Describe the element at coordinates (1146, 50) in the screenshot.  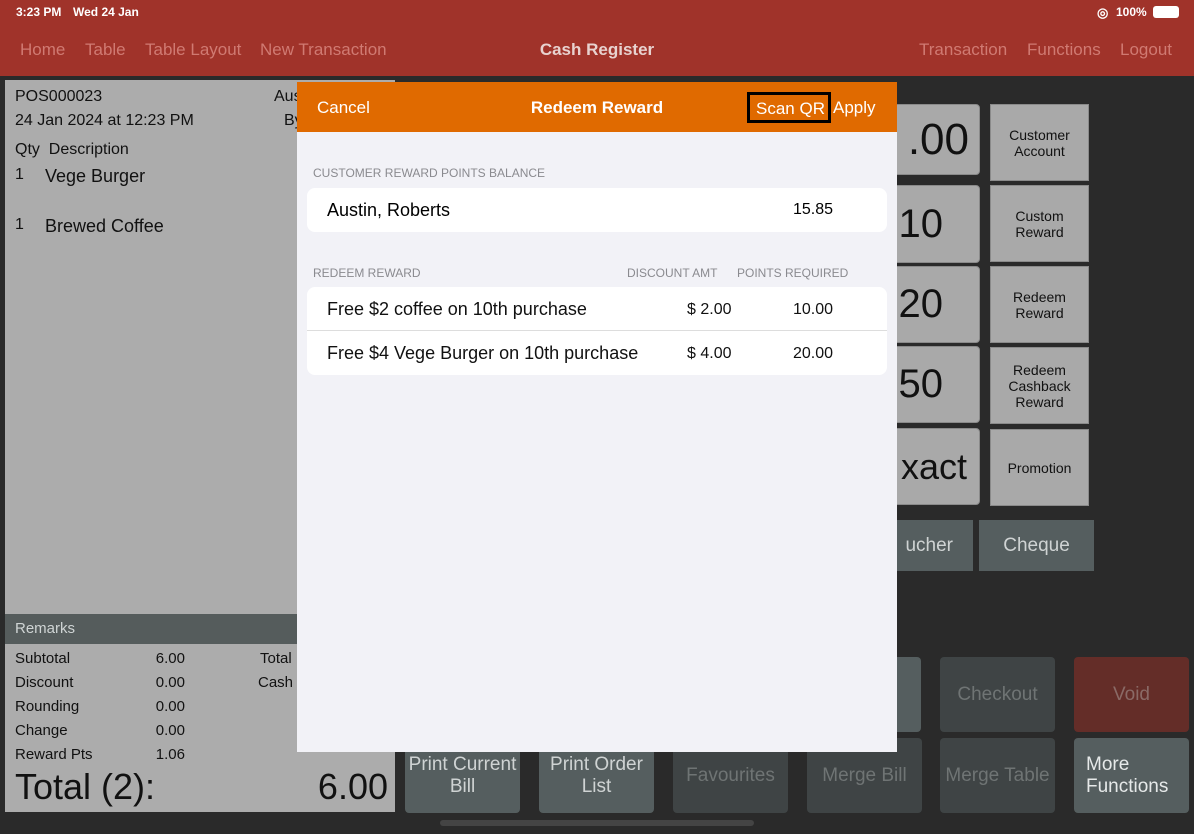
I see `nav-logout: Logout` at that location.